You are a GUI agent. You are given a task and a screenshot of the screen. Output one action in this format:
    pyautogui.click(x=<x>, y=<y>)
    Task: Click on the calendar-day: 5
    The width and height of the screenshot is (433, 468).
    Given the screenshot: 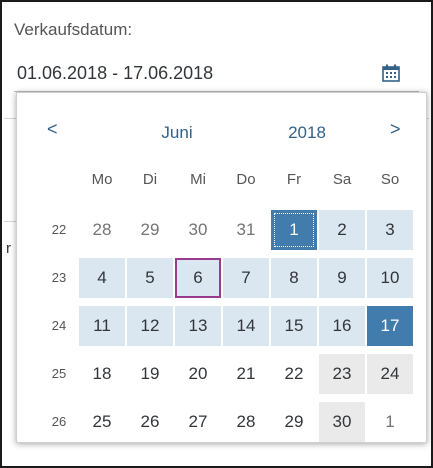 What is the action you would take?
    pyautogui.click(x=150, y=278)
    